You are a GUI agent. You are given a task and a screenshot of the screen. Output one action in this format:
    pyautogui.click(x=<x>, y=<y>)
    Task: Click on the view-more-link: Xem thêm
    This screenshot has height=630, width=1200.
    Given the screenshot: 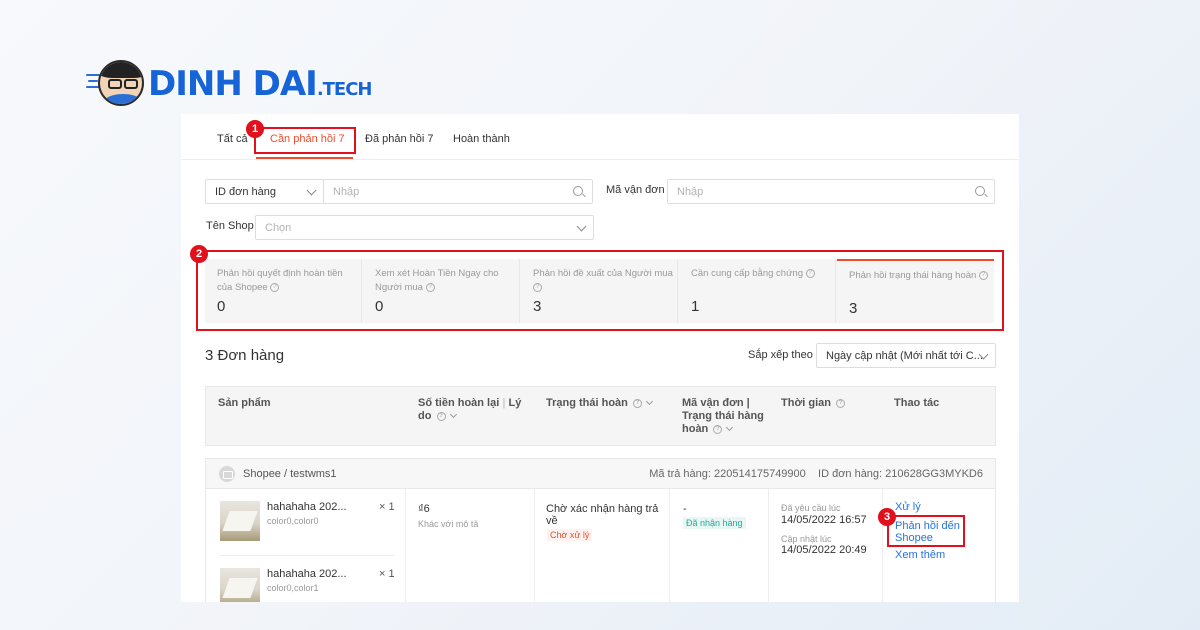 What is the action you would take?
    pyautogui.click(x=920, y=555)
    